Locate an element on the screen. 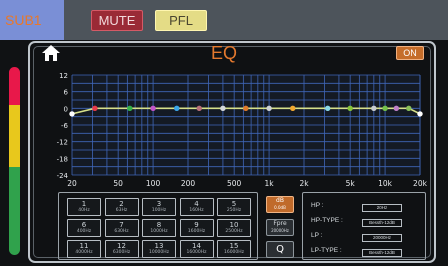 The height and width of the screenshot is (266, 448). band-number: 3 is located at coordinates (159, 204).